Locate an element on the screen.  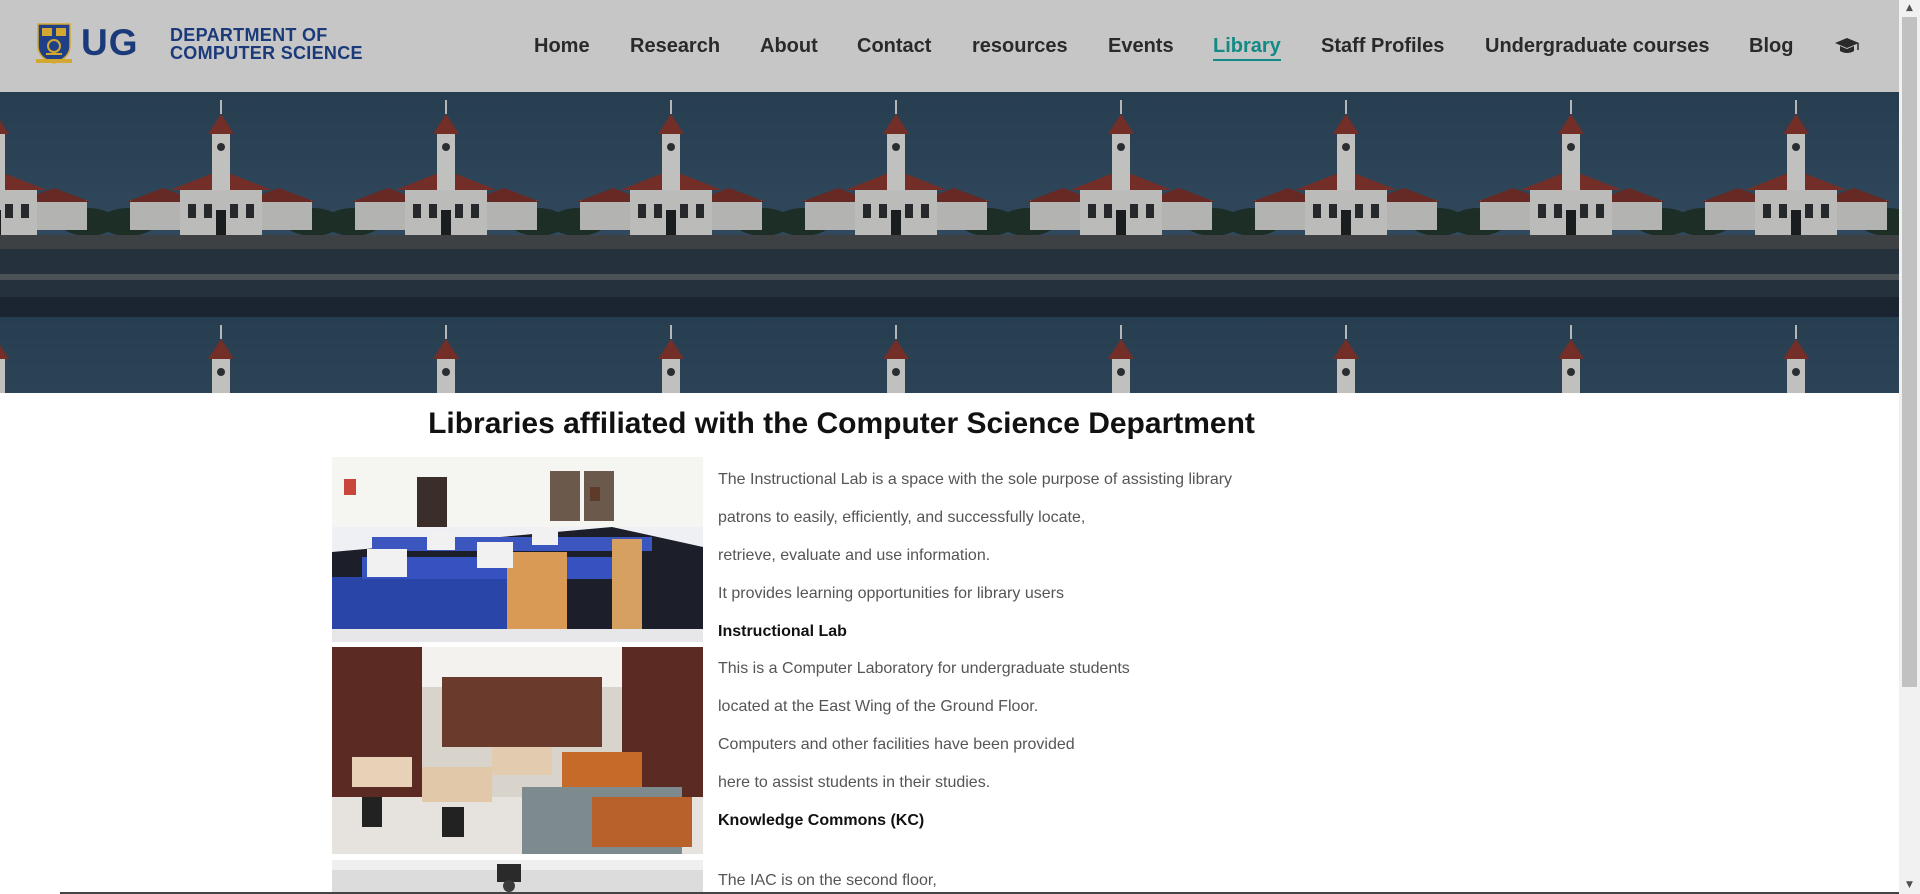
section-heading-instructional-lab: Instructional Lab is located at coordinates (782, 631).